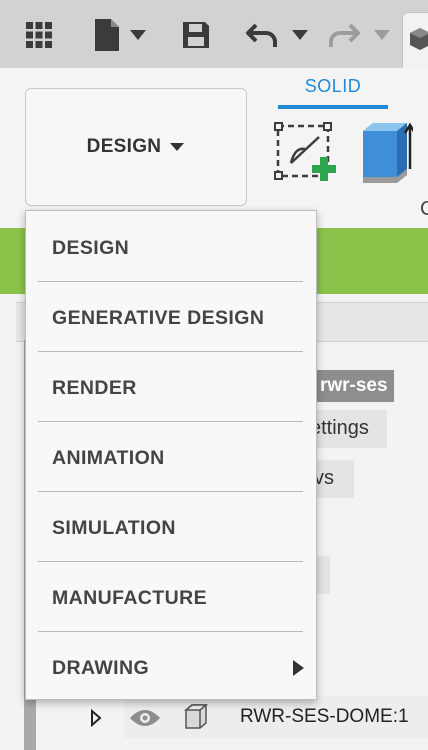 The height and width of the screenshot is (750, 428). I want to click on menu-item-label: MANUFACTURE, so click(129, 597).